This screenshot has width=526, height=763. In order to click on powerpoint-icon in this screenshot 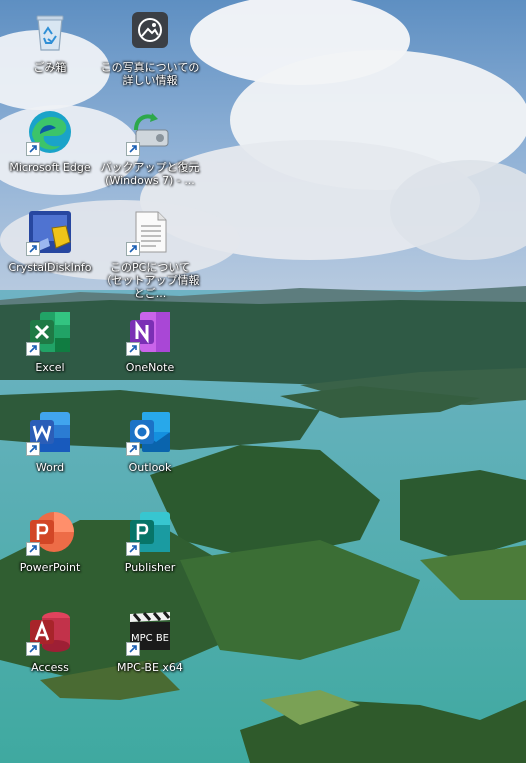, I will do `click(50, 532)`.